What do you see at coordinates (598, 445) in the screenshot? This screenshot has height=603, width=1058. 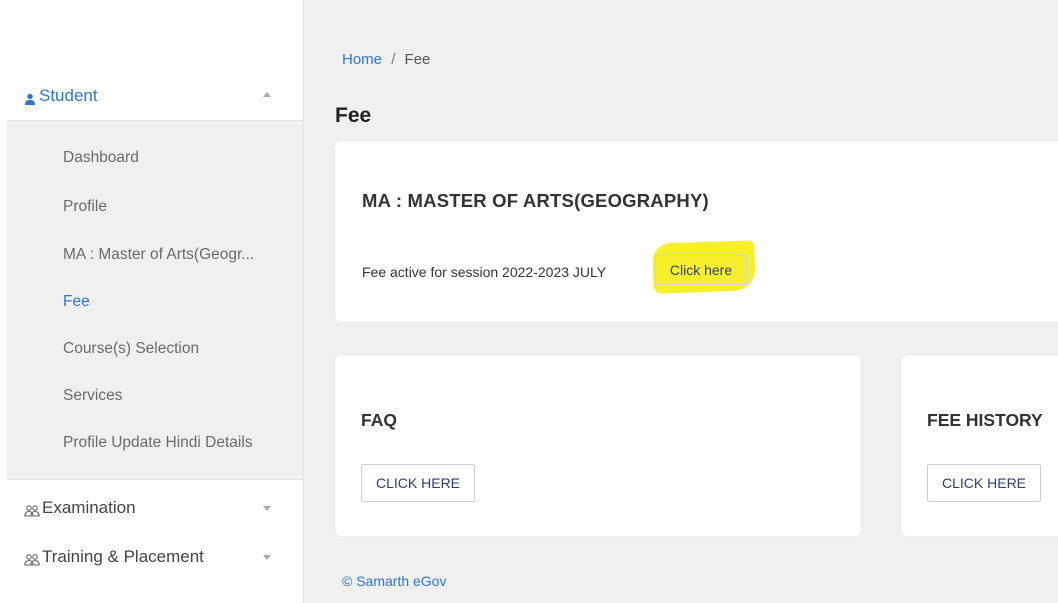 I see `faq-card: FAQ CLICK HERE` at bounding box center [598, 445].